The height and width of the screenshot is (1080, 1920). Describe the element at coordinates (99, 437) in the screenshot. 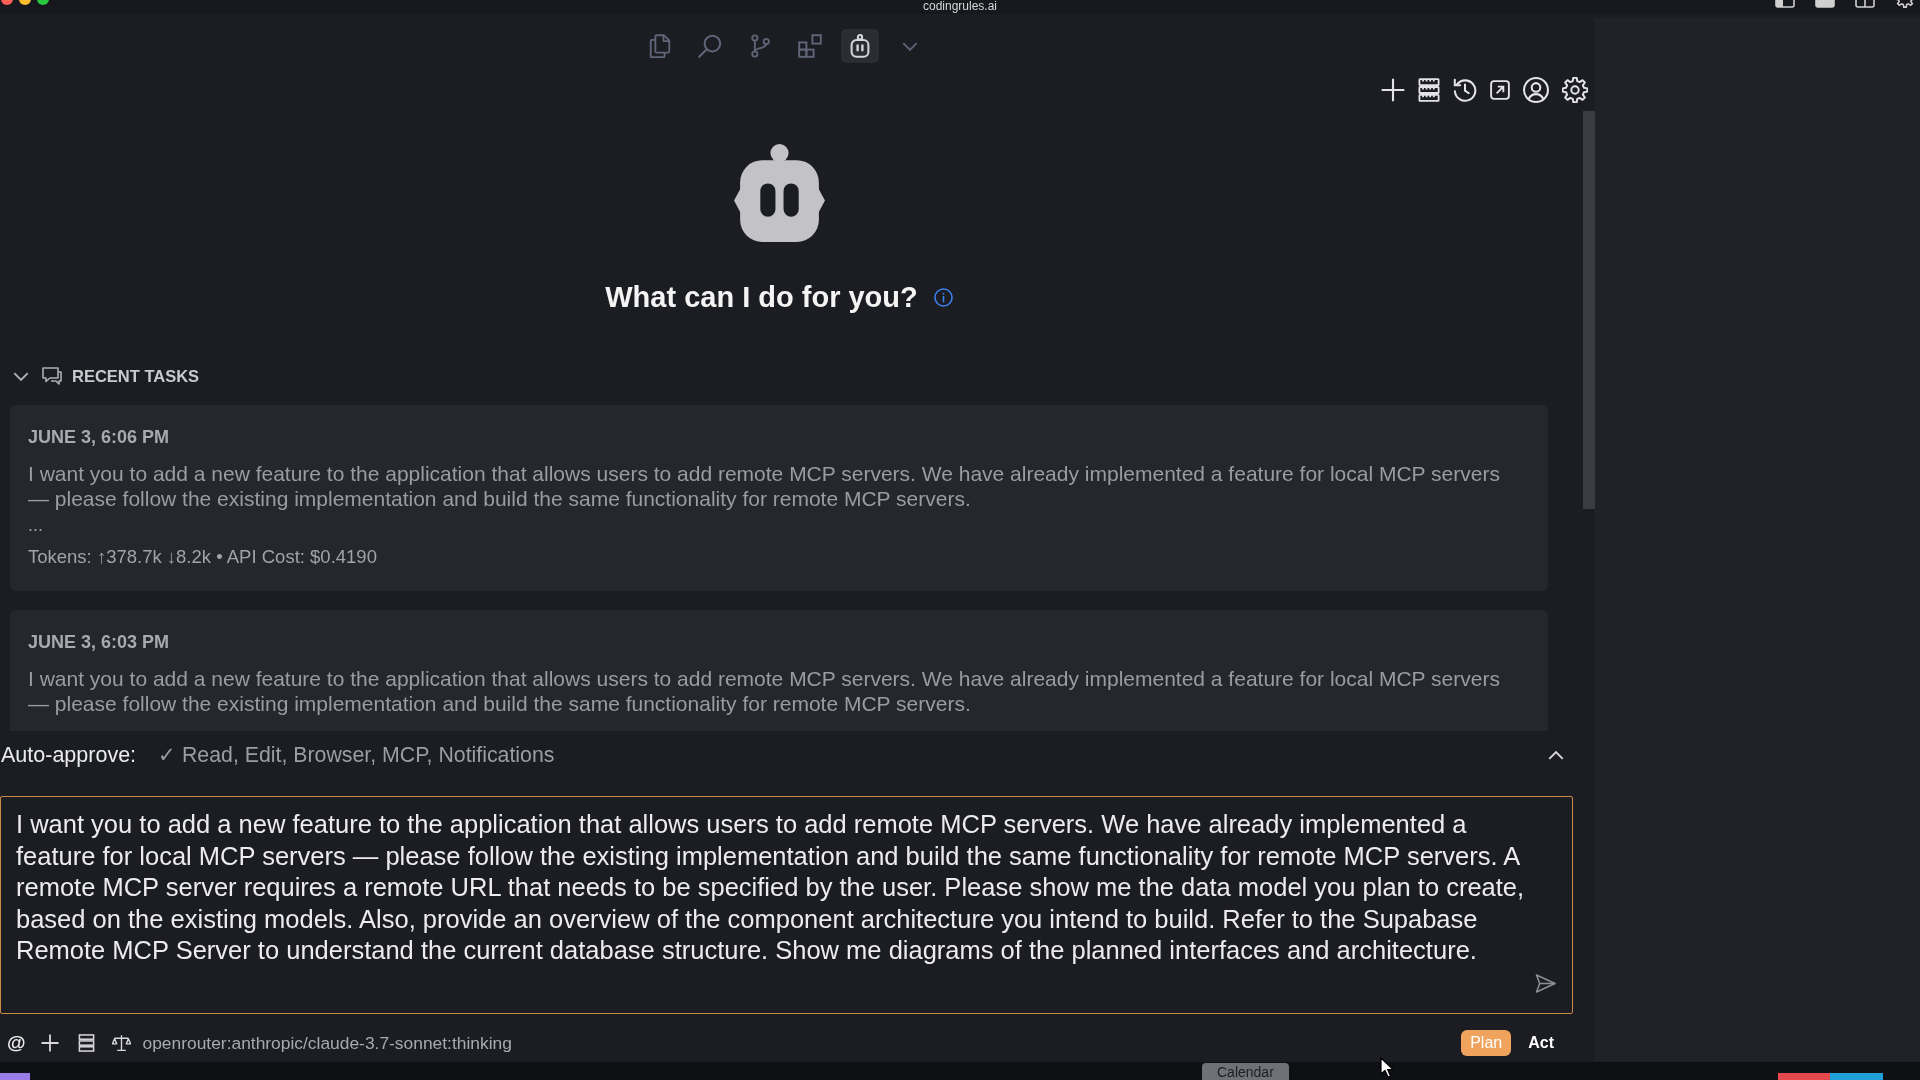

I see `task-date: JUNE 3, 6:06 PM` at that location.